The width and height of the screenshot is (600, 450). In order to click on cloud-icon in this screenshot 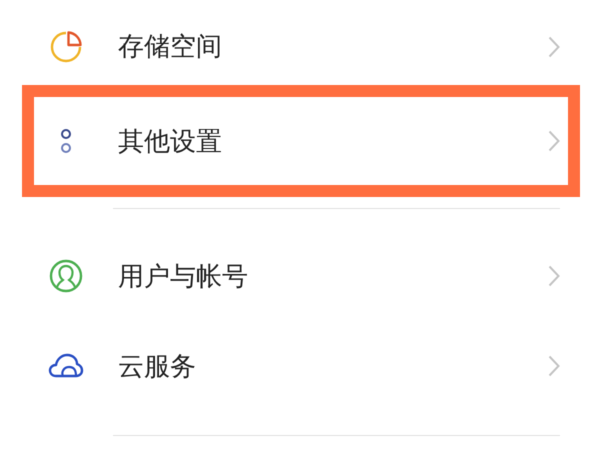, I will do `click(66, 366)`.